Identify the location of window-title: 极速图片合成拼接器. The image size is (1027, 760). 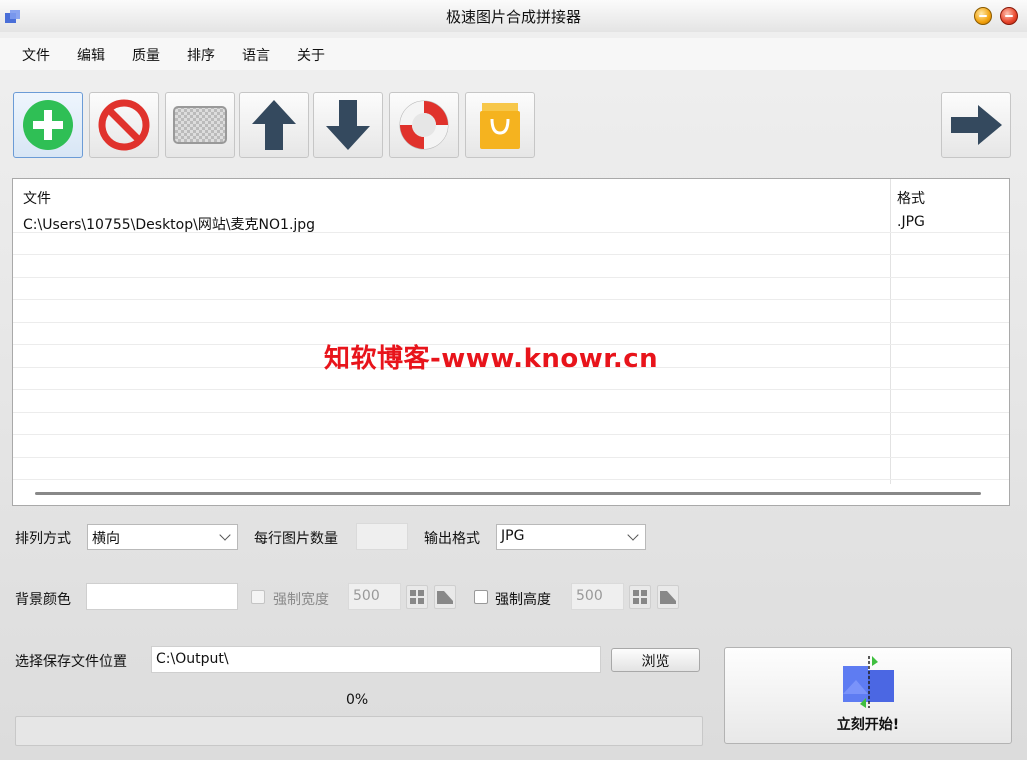
(513, 17).